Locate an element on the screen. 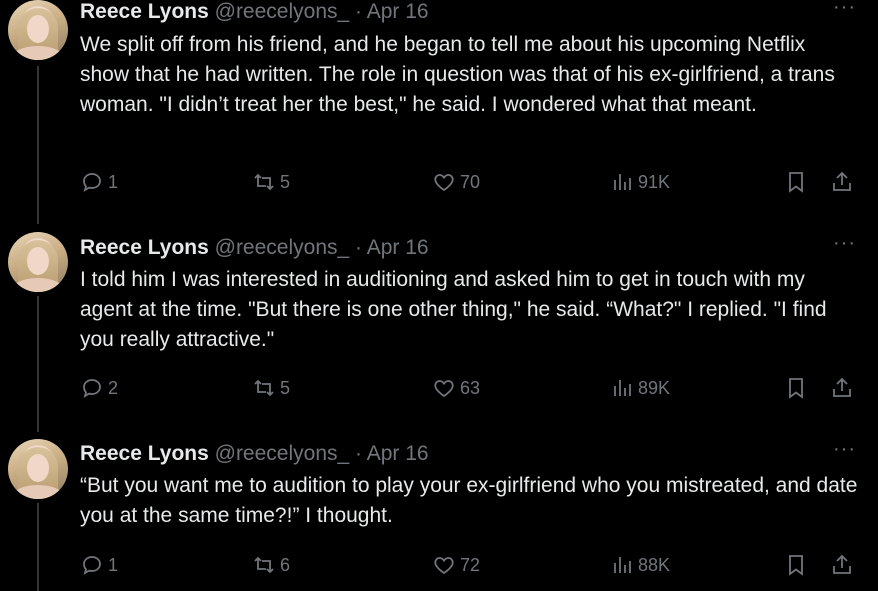 The image size is (878, 591). like-count: 63 is located at coordinates (470, 387).